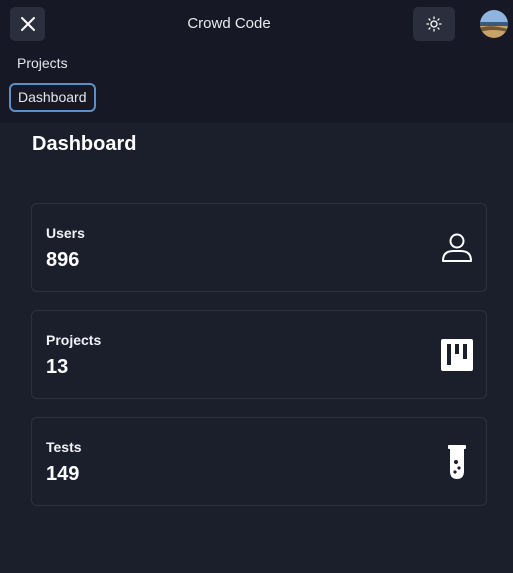 The width and height of the screenshot is (513, 573). What do you see at coordinates (57, 367) in the screenshot?
I see `stat-card-value: 13` at bounding box center [57, 367].